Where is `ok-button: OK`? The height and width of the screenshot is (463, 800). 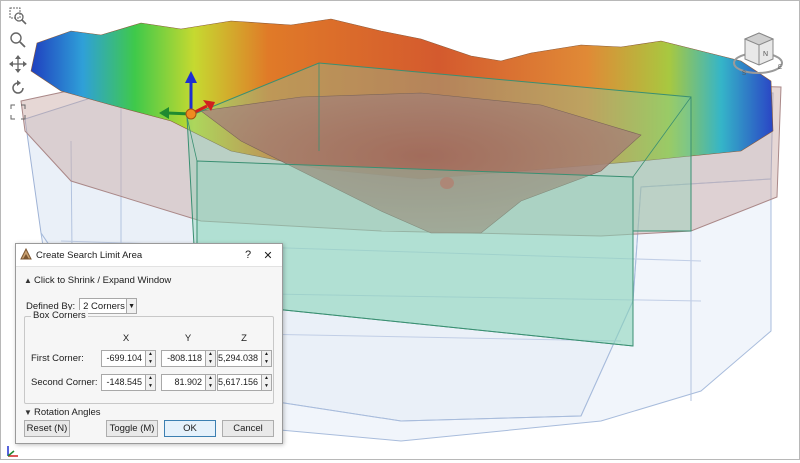 ok-button: OK is located at coordinates (190, 428).